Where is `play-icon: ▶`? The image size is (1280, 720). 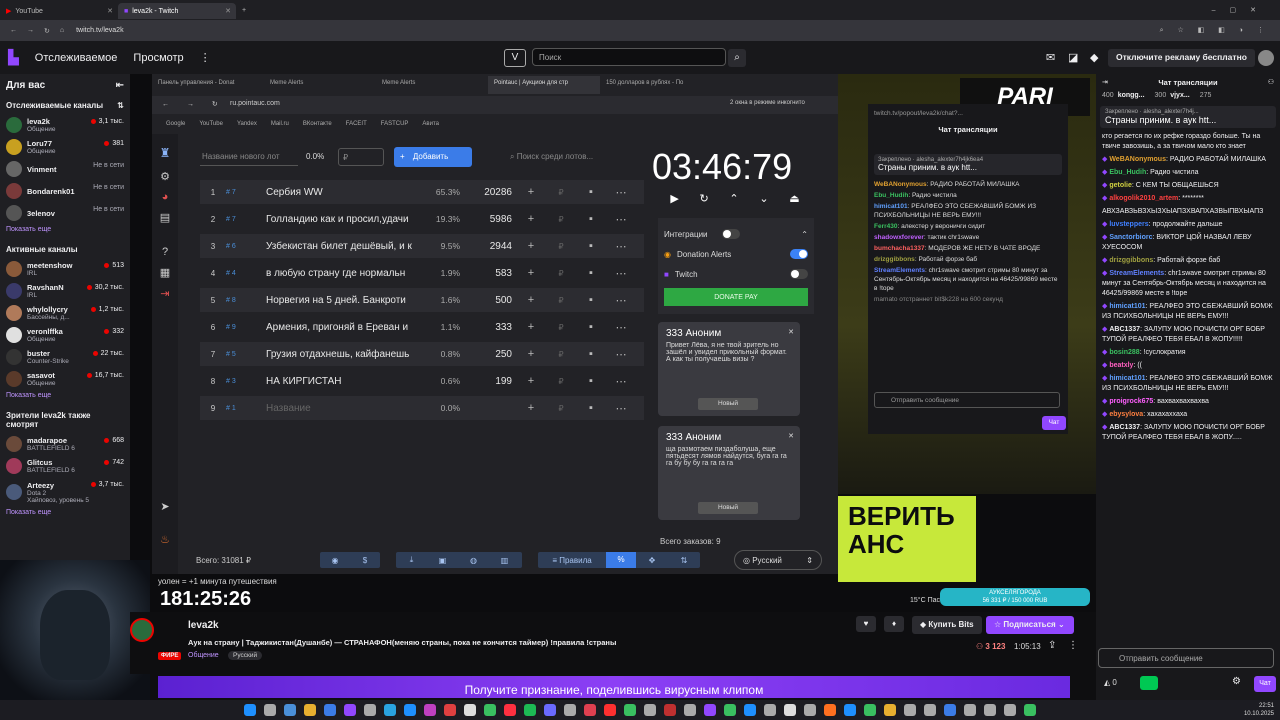
play-icon: ▶ is located at coordinates (674, 202).